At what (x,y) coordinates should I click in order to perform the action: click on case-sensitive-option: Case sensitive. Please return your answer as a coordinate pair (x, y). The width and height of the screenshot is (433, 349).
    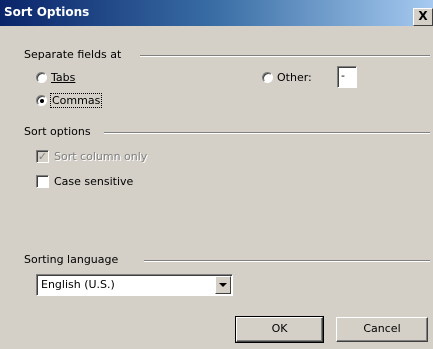
    Looking at the image, I should click on (84, 181).